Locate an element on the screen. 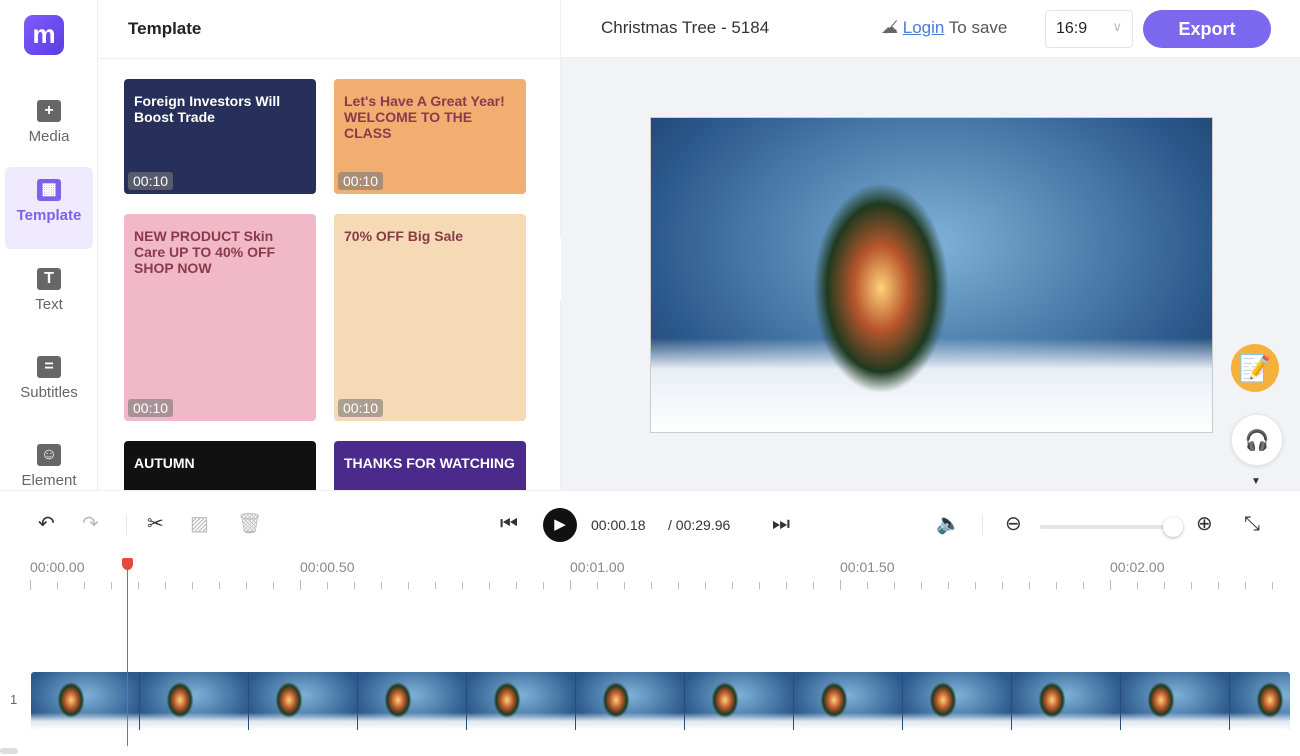 This screenshot has height=756, width=1300. template-card: Foreign Investors Will Boost Trade 00:10 is located at coordinates (220, 136).